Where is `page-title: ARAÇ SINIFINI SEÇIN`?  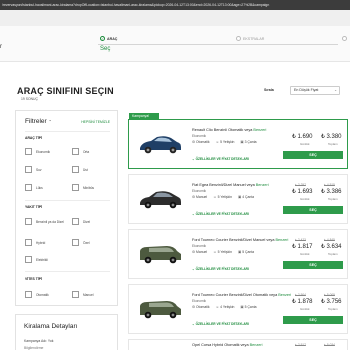 page-title: ARAÇ SINIFINI SEÇIN is located at coordinates (65, 91).